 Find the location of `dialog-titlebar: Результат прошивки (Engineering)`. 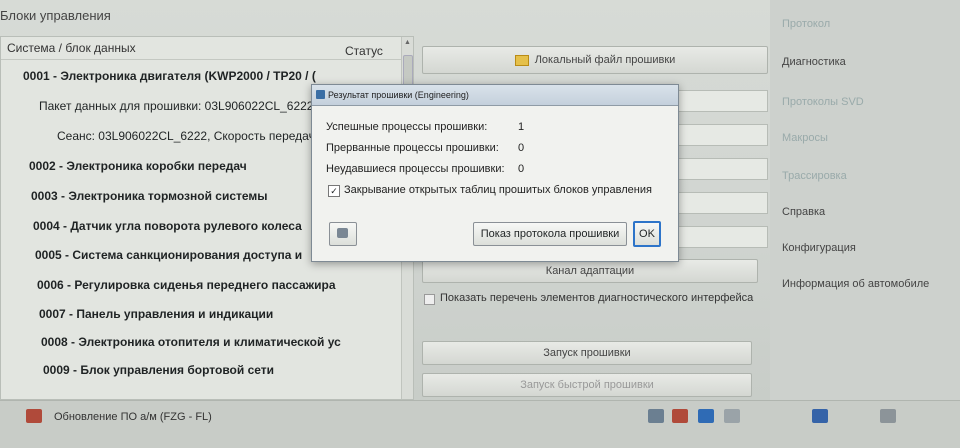

dialog-titlebar: Результат прошивки (Engineering) is located at coordinates (495, 95).